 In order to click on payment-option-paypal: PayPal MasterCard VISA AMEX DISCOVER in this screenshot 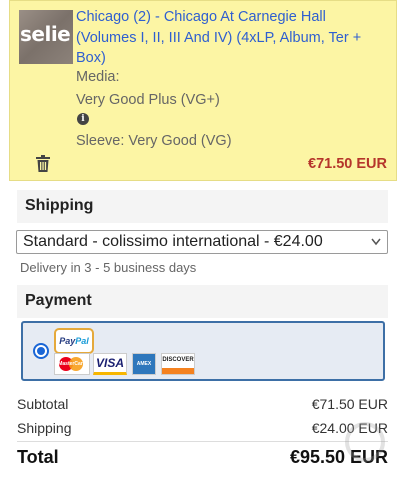, I will do `click(203, 351)`.